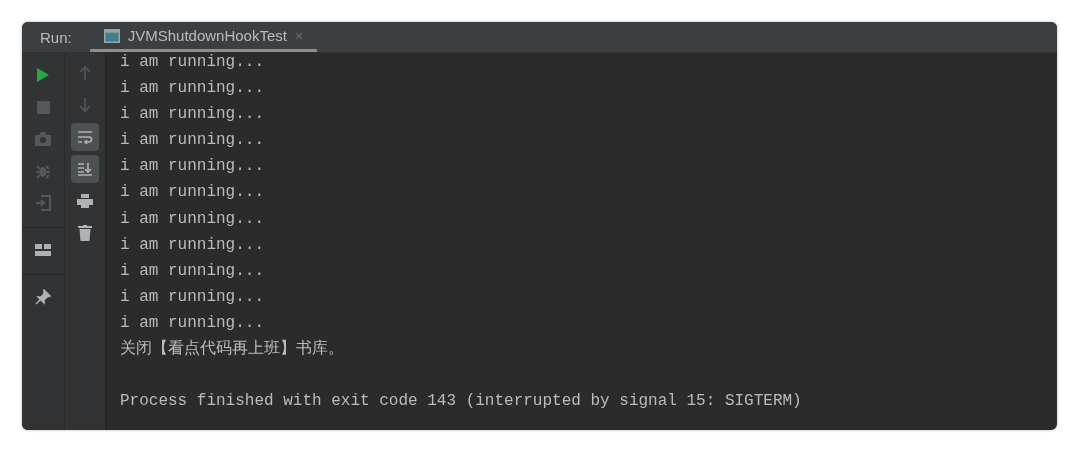 The image size is (1080, 452). Describe the element at coordinates (43, 107) in the screenshot. I see `stop-icon` at that location.